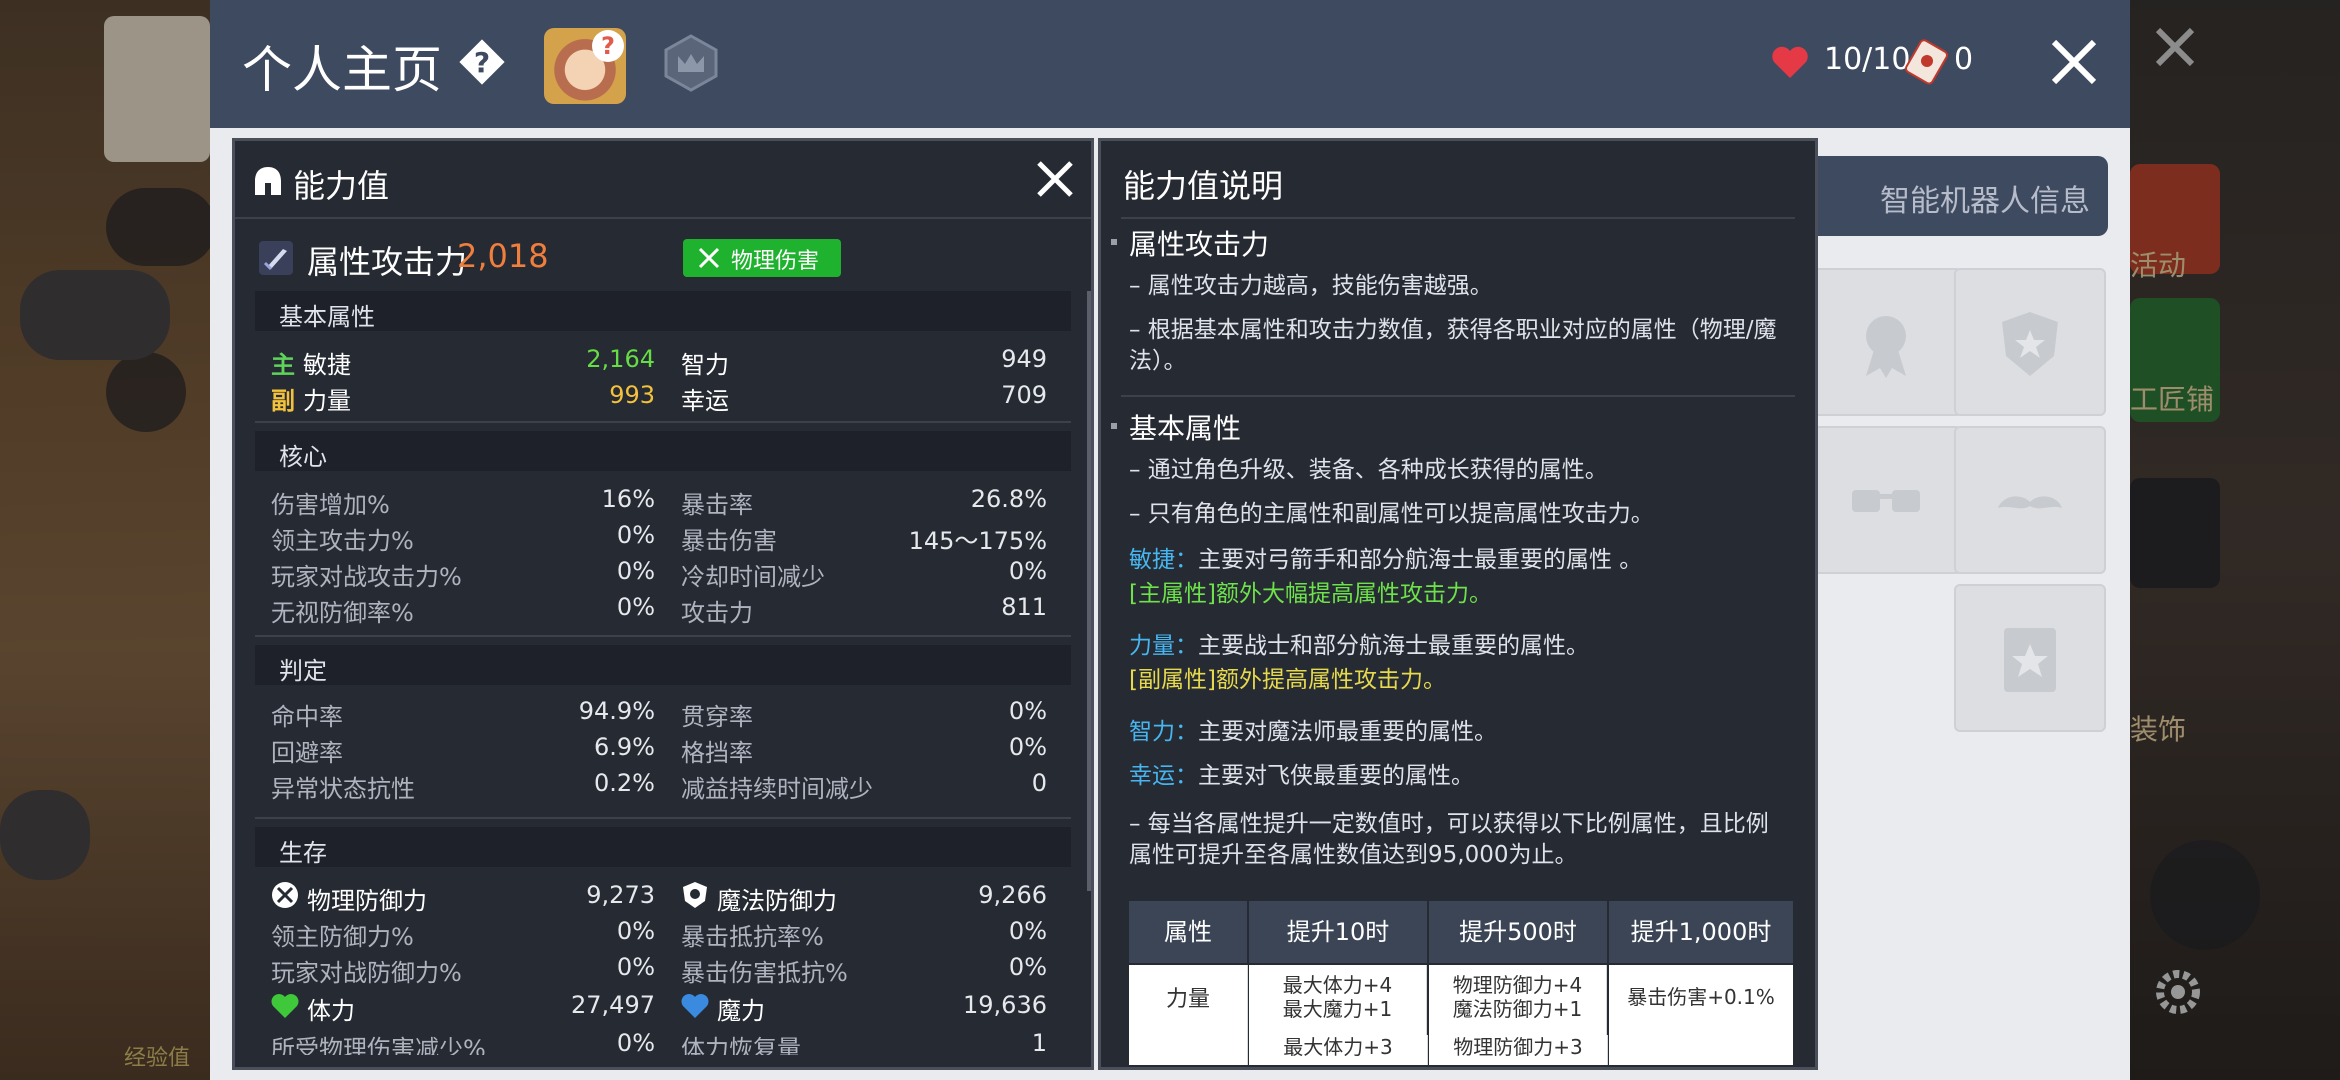  Describe the element at coordinates (717, 753) in the screenshot. I see `stat-row-label: 格挡率` at that location.